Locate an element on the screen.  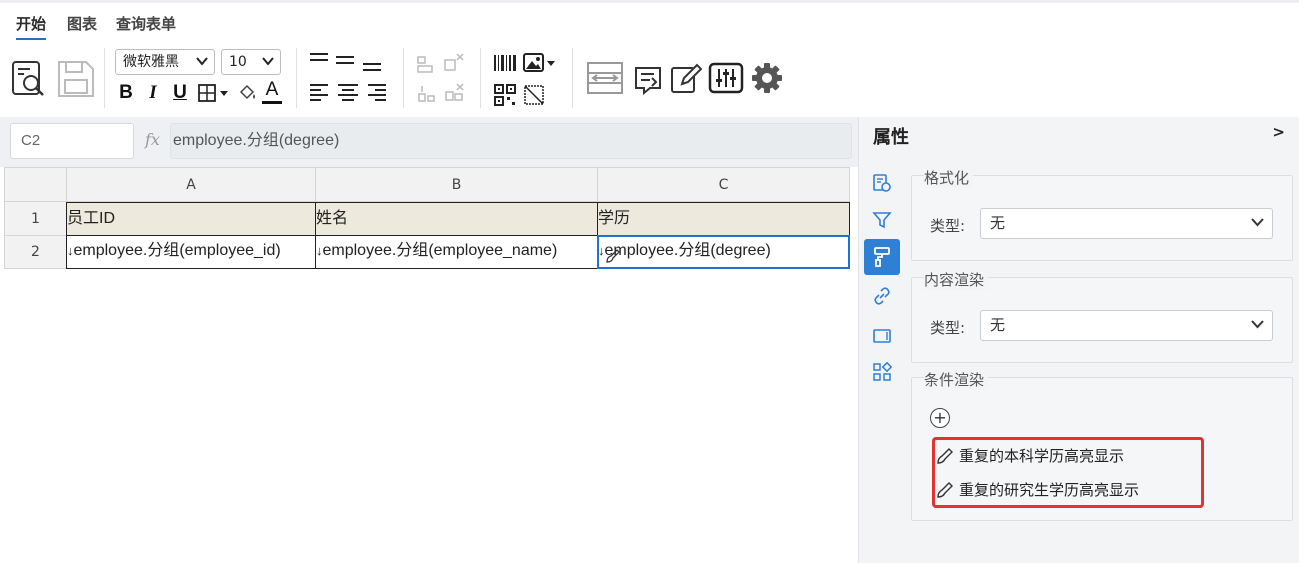
cell-text: employee.分组(degree) is located at coordinates (687, 250).